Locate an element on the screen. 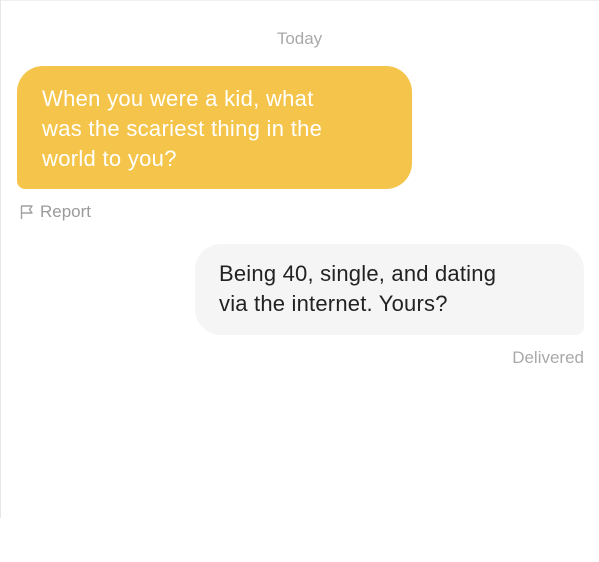 This screenshot has width=599, height=562. frame-top-border is located at coordinates (299, 0).